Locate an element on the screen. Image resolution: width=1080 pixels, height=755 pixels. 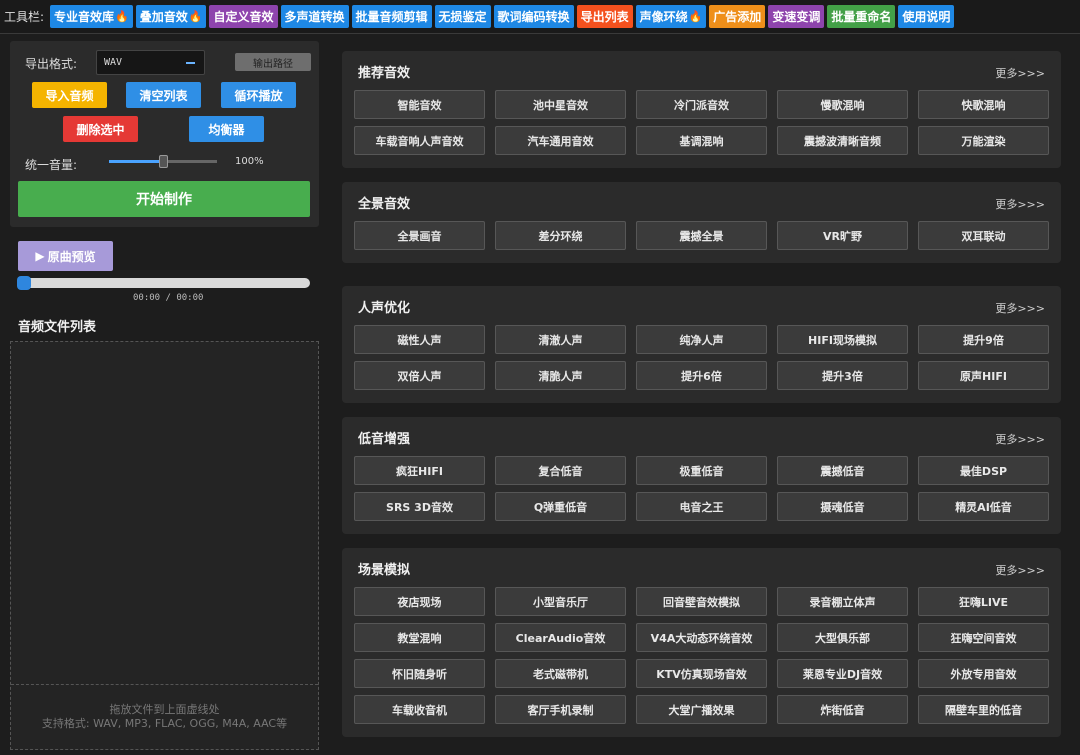
effect-button: Q弹重低音 is located at coordinates (560, 506).